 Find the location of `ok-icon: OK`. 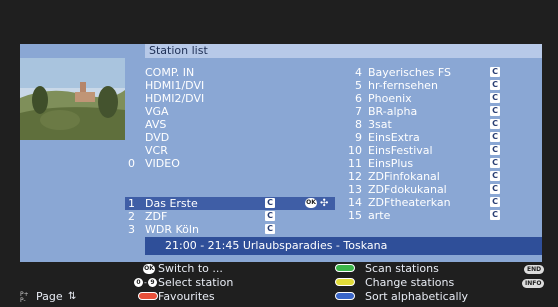

ok-icon: OK is located at coordinates (311, 203).